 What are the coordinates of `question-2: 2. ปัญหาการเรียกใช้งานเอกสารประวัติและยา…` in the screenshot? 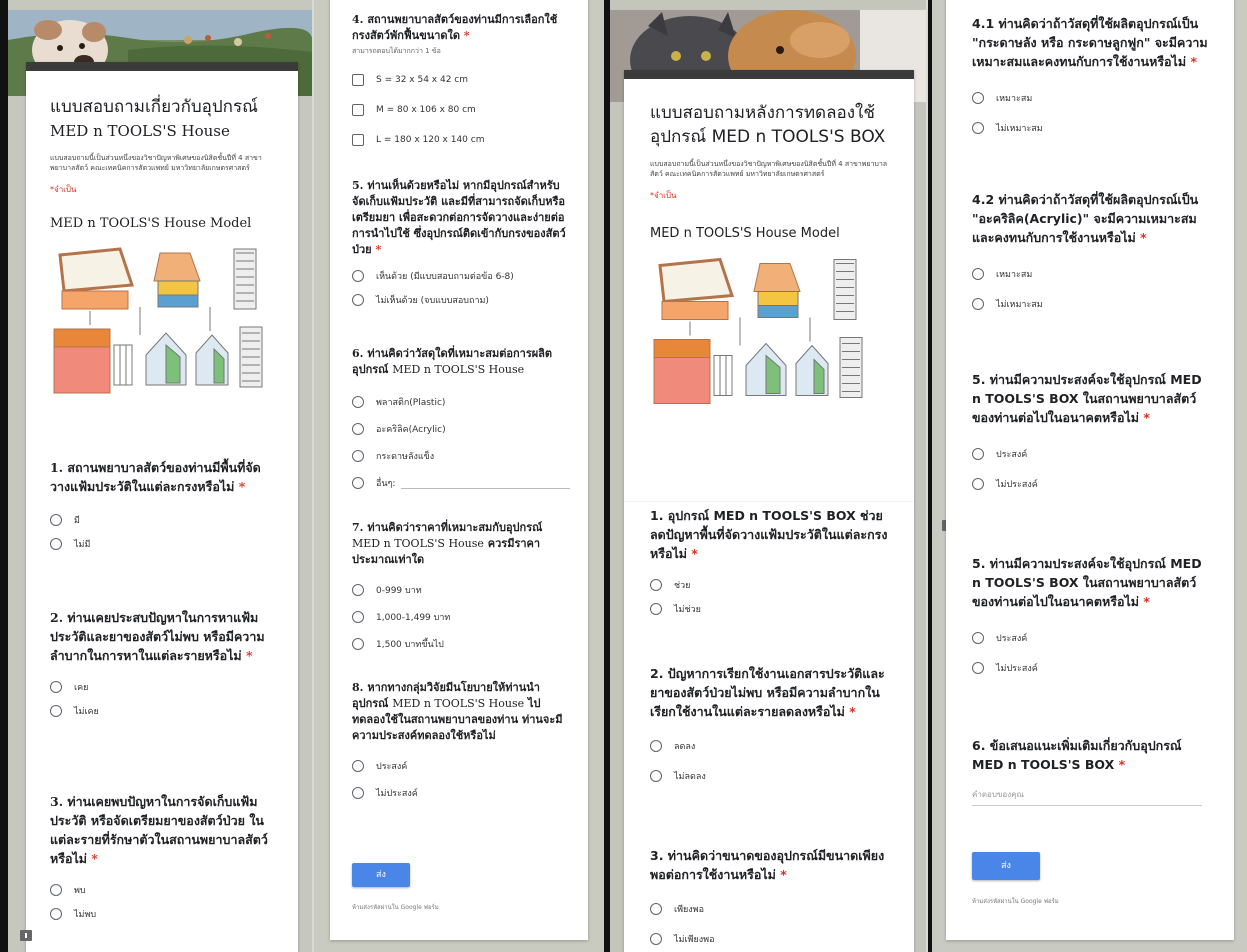 It's located at (770, 727).